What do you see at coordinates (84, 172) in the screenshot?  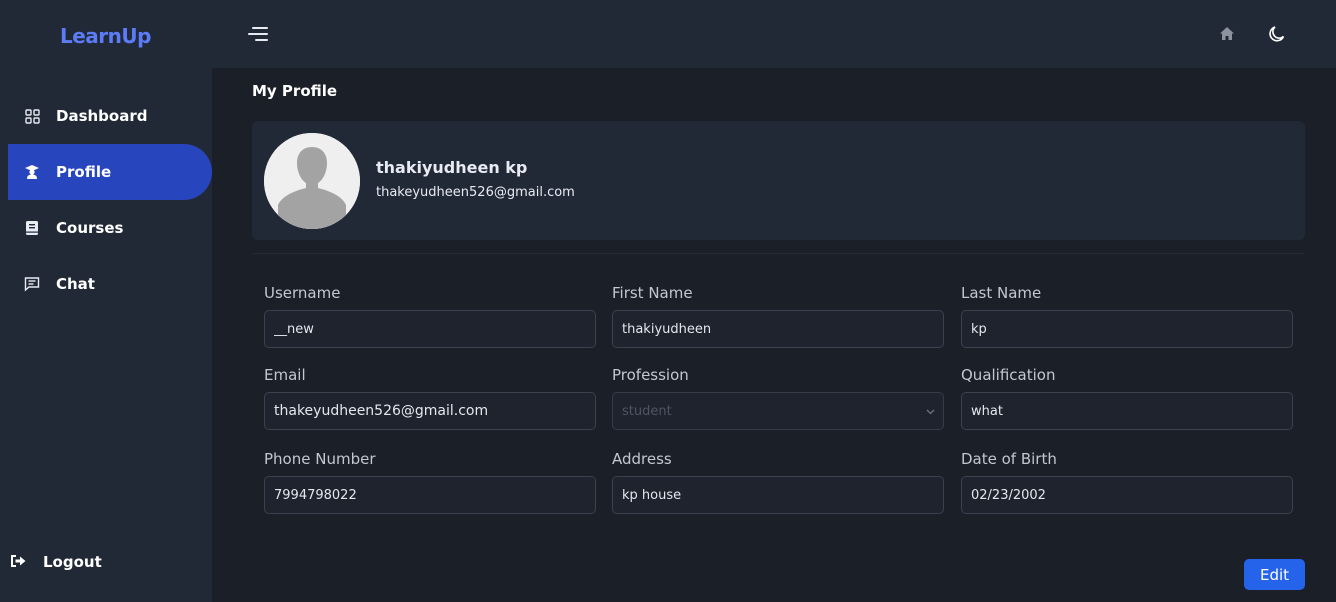 I see `sidebar-item-label: Profile` at bounding box center [84, 172].